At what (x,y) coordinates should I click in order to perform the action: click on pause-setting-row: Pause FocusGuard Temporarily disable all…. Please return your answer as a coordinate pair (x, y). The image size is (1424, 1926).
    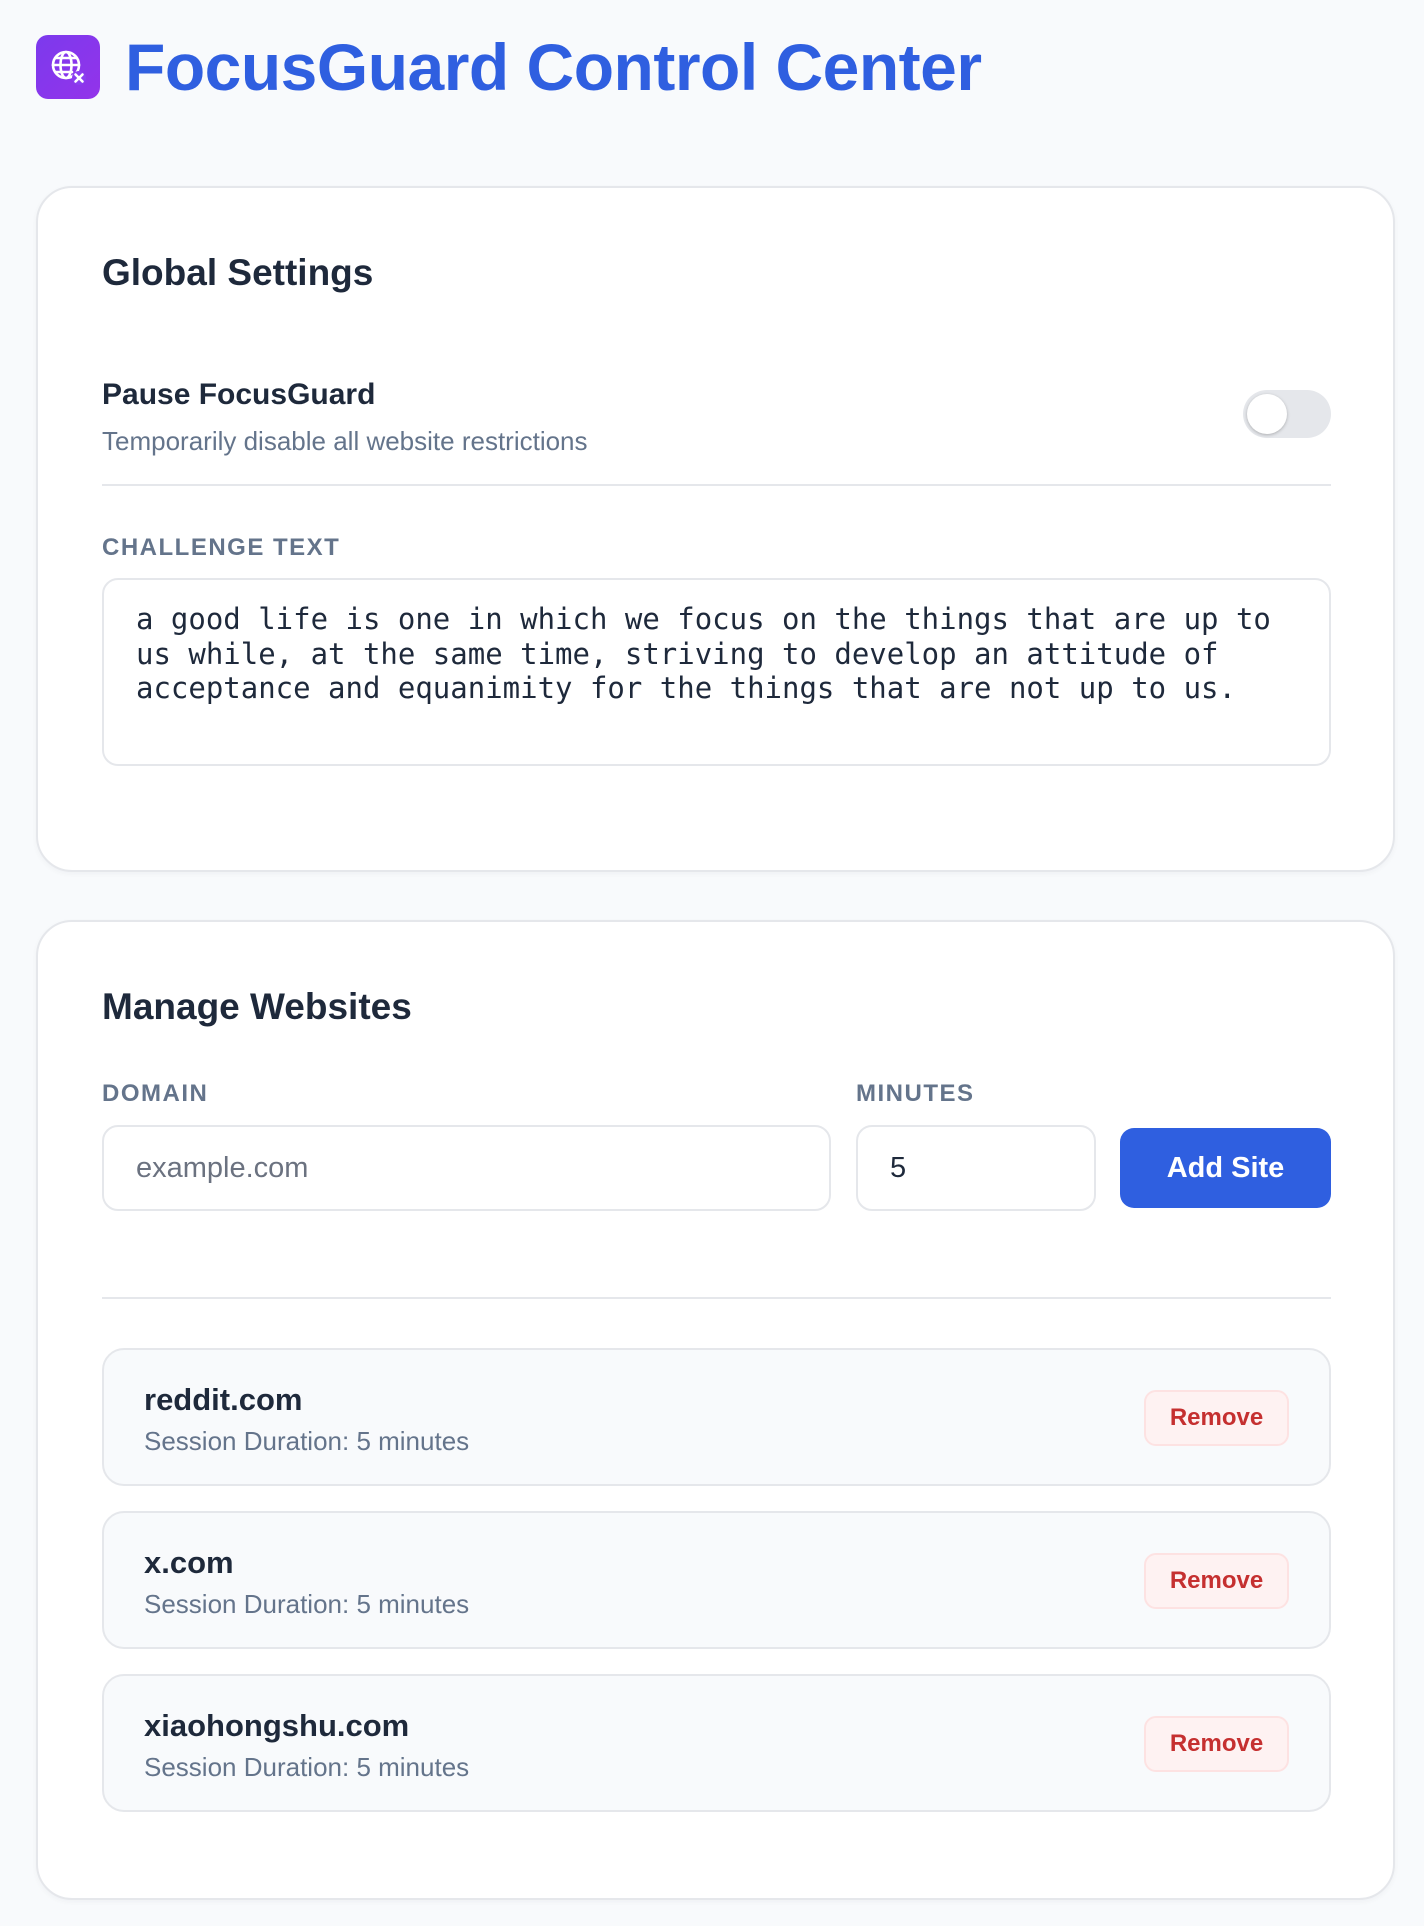
    Looking at the image, I should click on (716, 417).